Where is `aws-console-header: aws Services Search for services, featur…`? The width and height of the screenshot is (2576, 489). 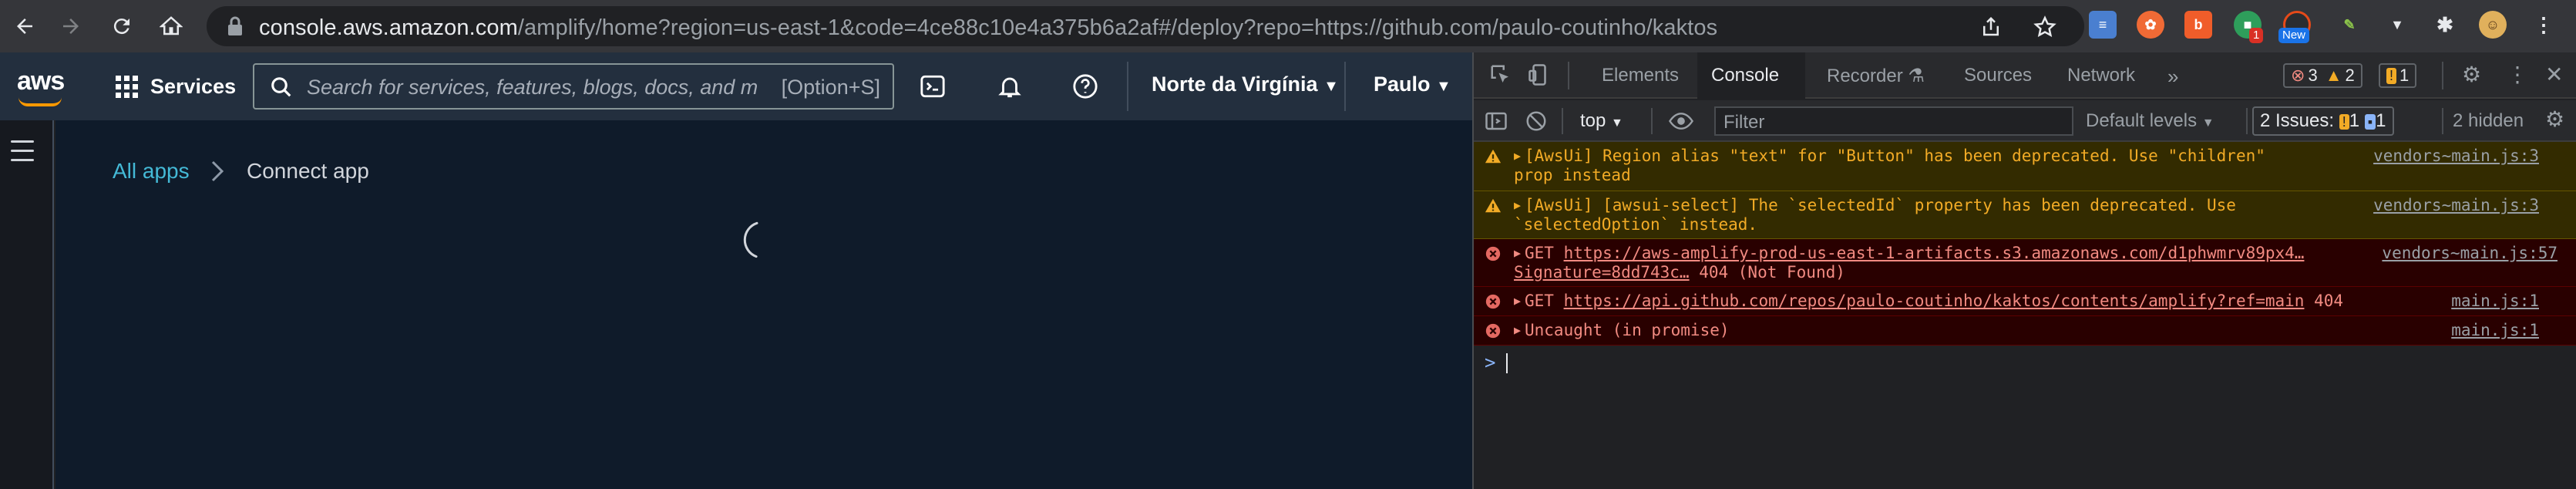 aws-console-header: aws Services Search for services, featur… is located at coordinates (736, 86).